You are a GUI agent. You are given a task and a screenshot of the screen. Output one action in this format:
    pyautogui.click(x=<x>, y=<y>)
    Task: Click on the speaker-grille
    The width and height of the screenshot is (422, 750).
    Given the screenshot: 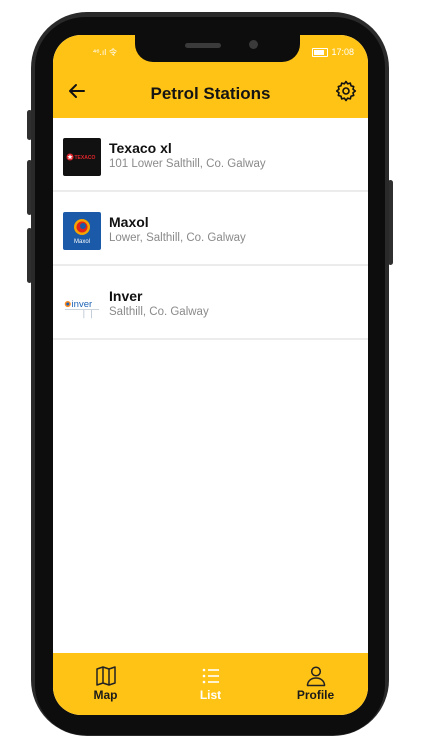 What is the action you would take?
    pyautogui.click(x=203, y=45)
    